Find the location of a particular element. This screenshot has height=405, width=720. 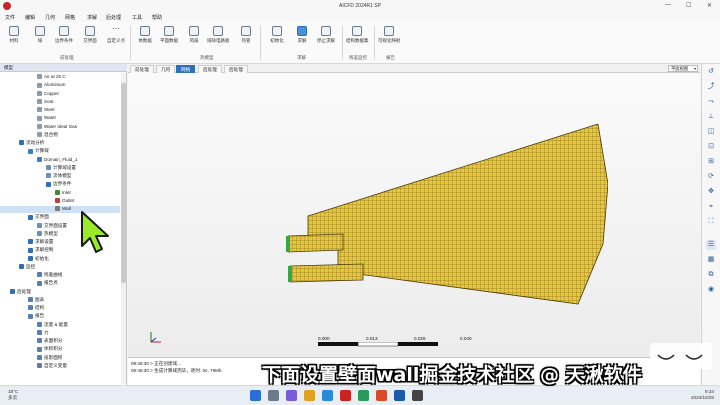

tree-item: 流量 & 能量 is located at coordinates (60, 325).